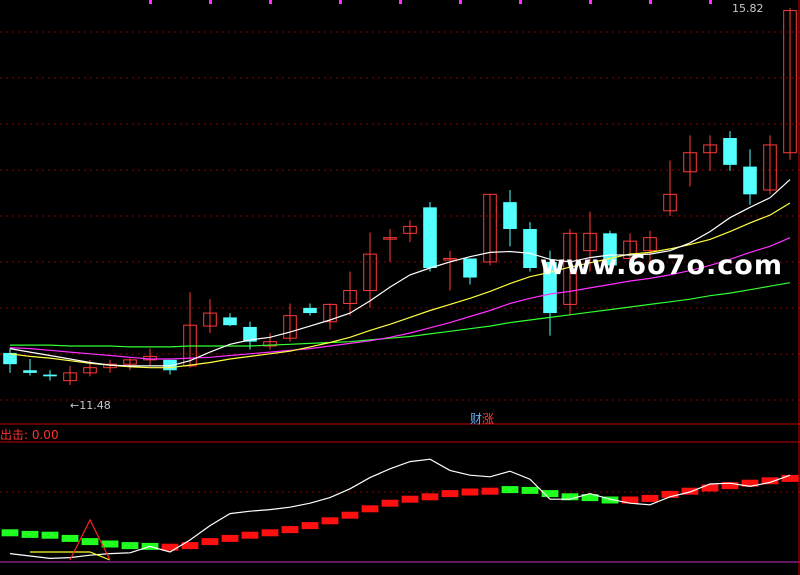  What do you see at coordinates (748, 8) in the screenshot?
I see `price-max-label: 15.82` at bounding box center [748, 8].